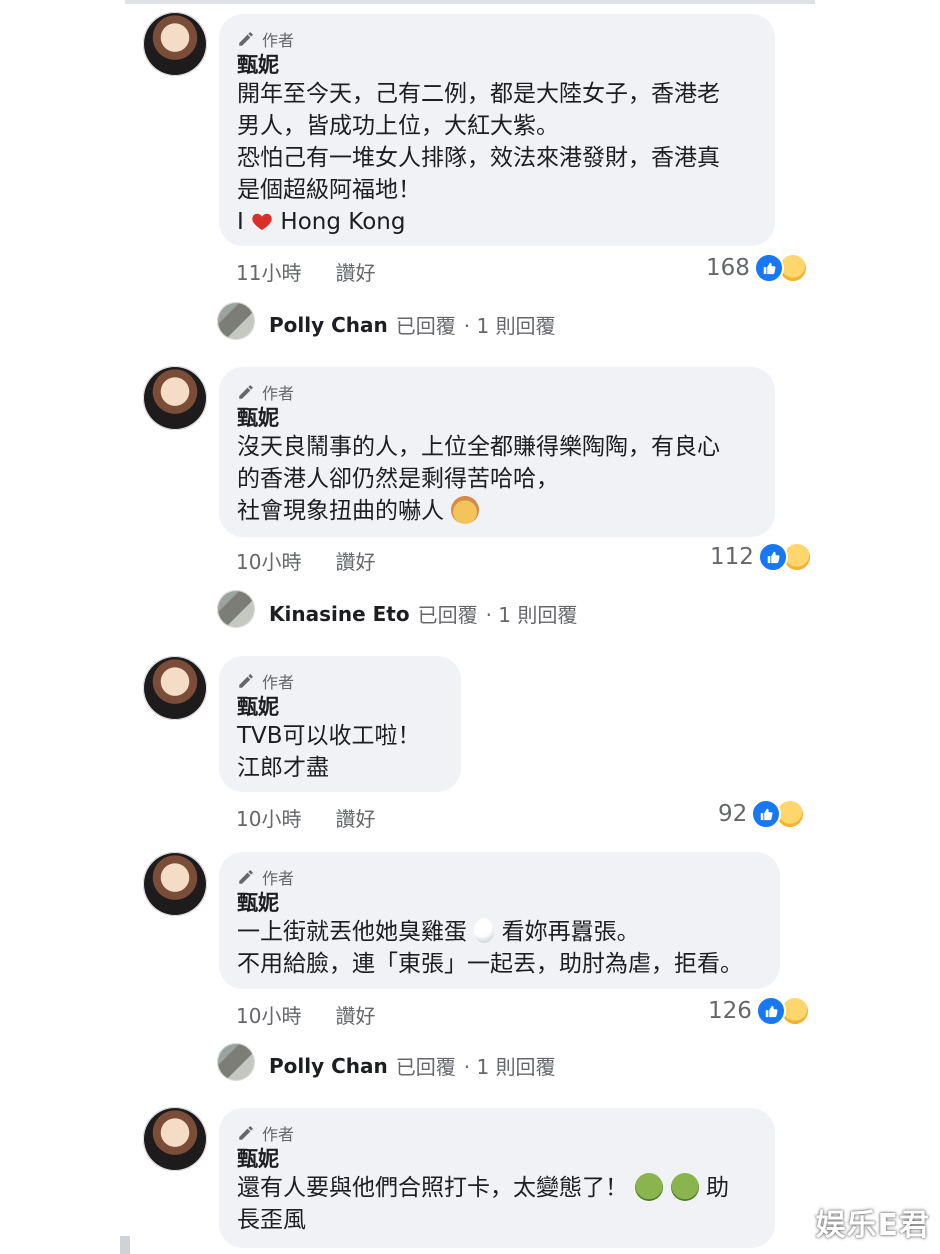  I want to click on top-border, so click(470, 2).